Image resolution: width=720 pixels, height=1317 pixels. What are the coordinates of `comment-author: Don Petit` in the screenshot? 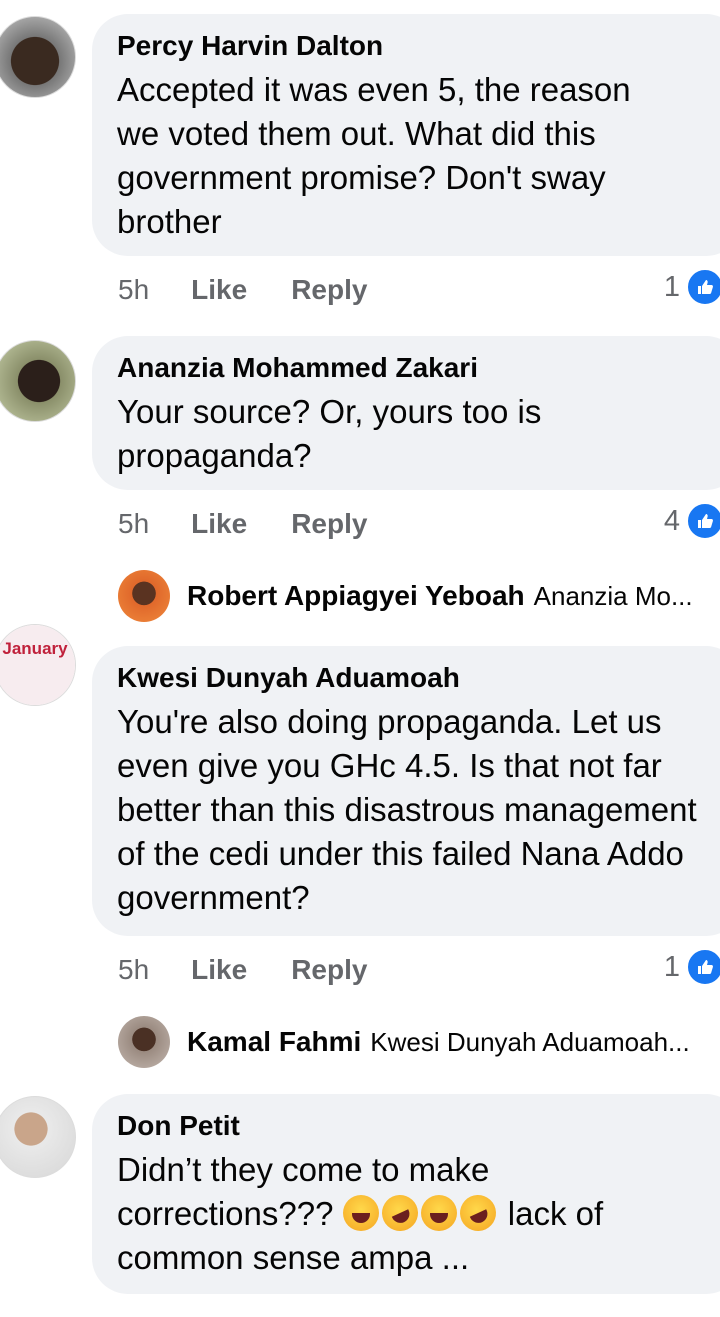 It's located at (416, 1126).